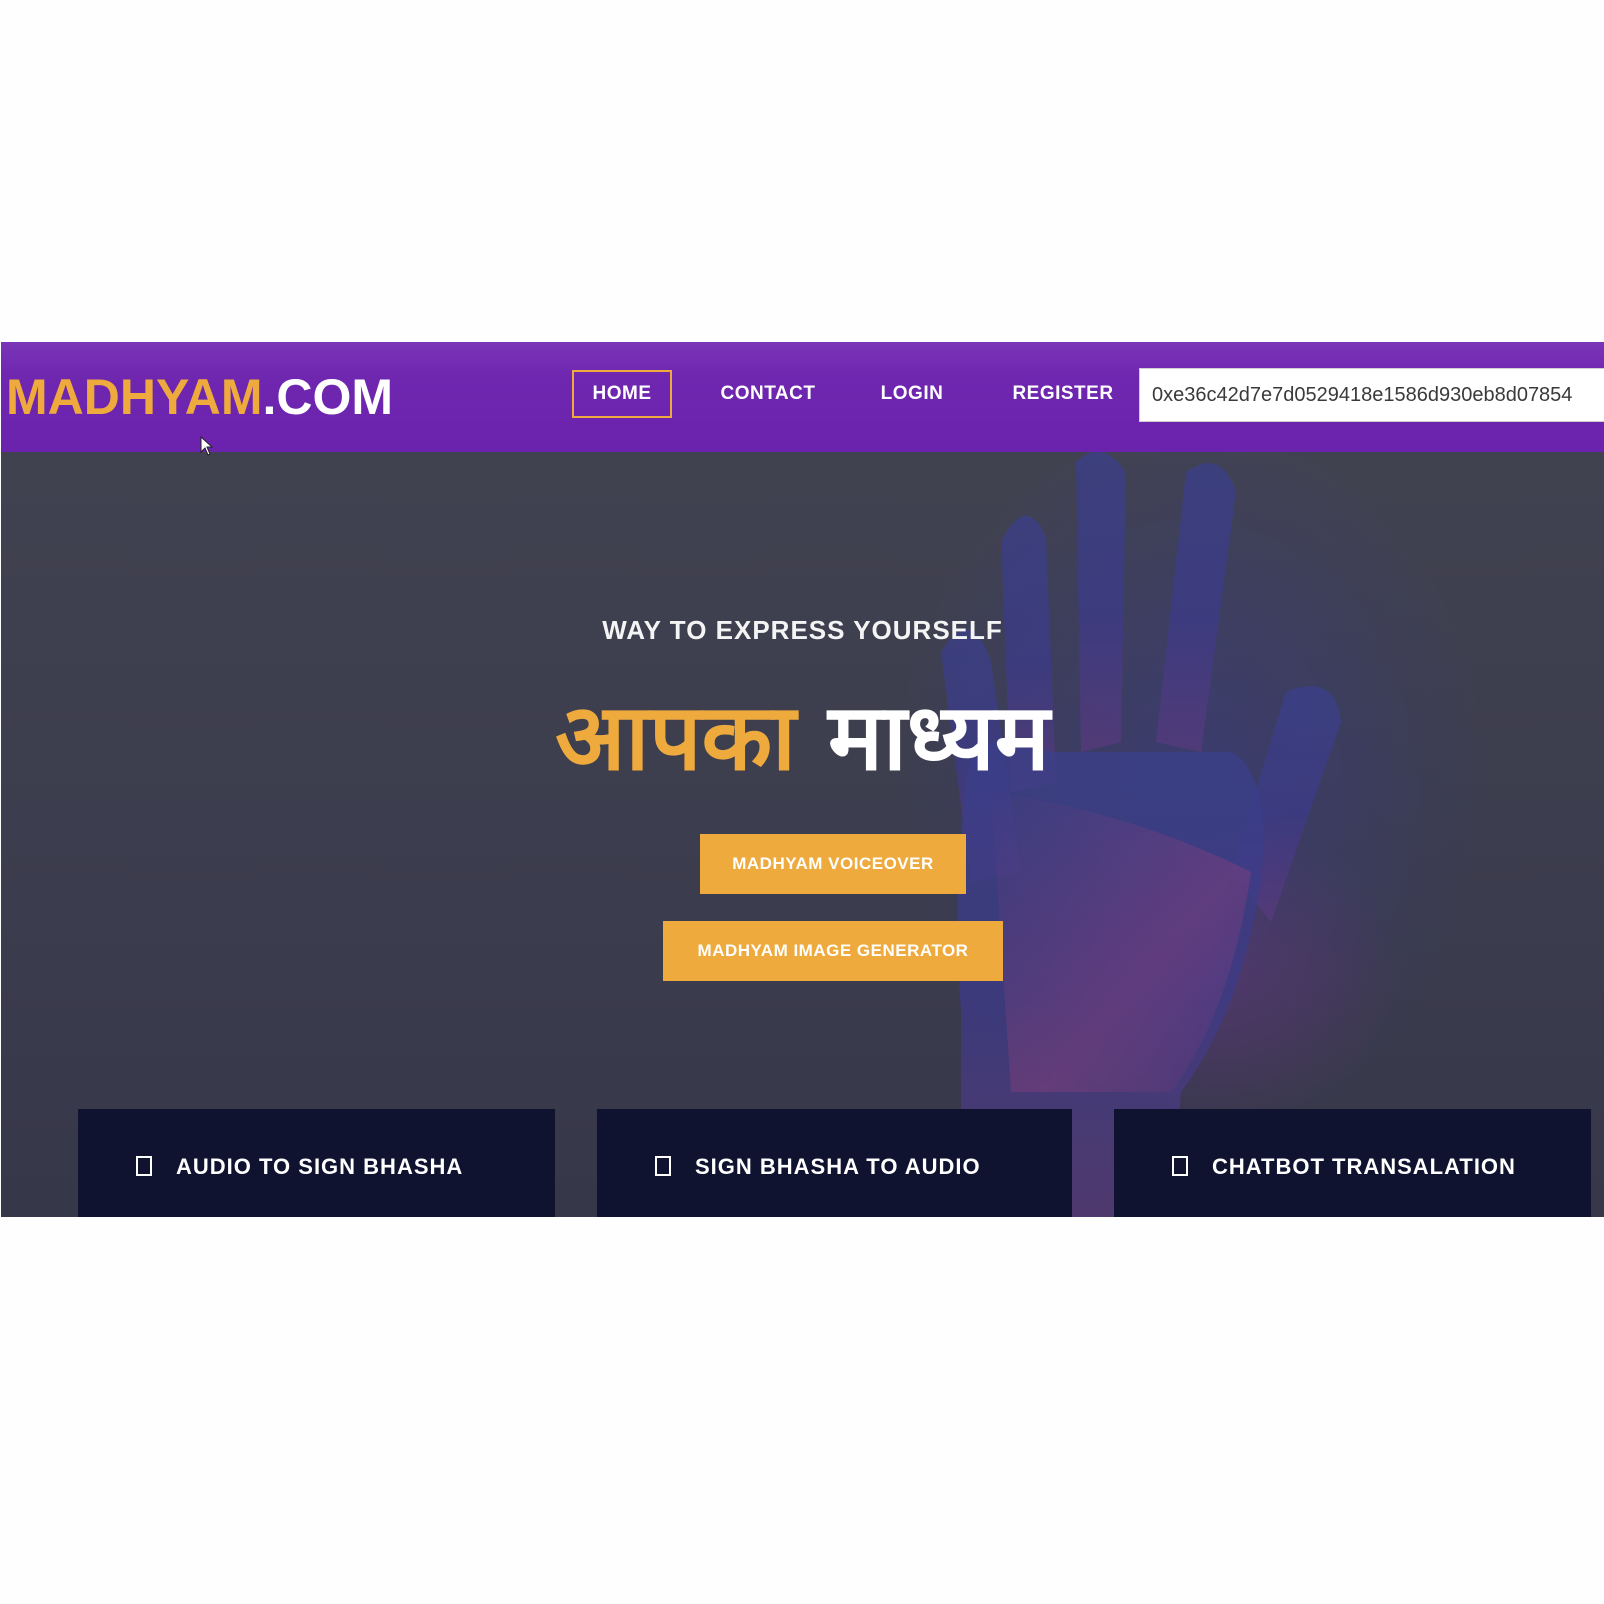 The width and height of the screenshot is (1604, 1604). I want to click on feature-card-label: SIGN BHASHA TO AUDIO, so click(838, 1166).